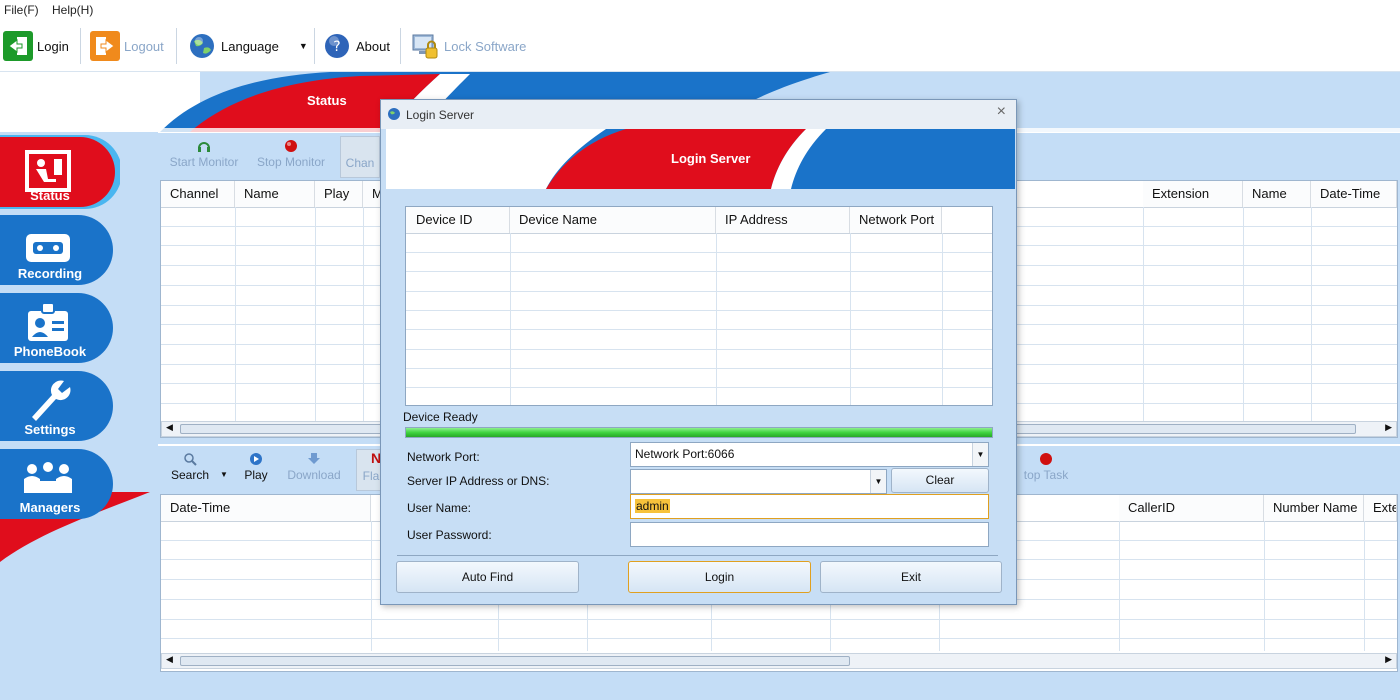 The width and height of the screenshot is (1400, 700). Describe the element at coordinates (314, 460) in the screenshot. I see `download-icon` at that location.